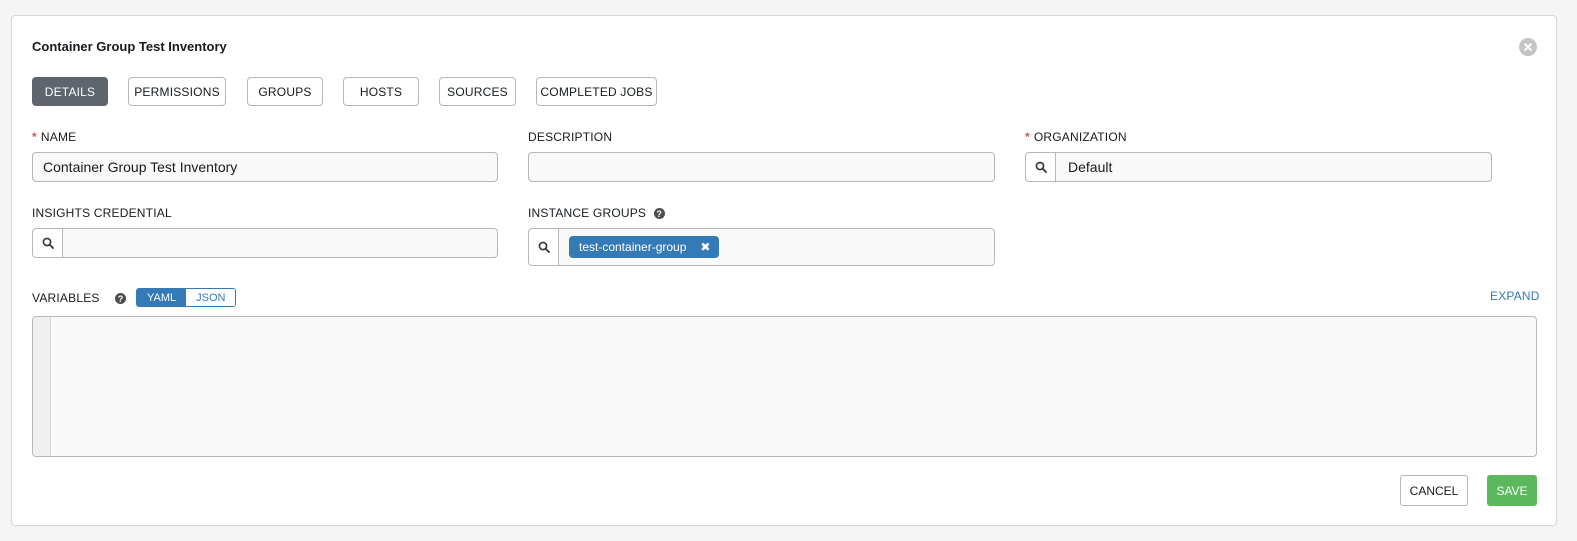 The height and width of the screenshot is (541, 1577). I want to click on organization-value: Default, so click(1090, 167).